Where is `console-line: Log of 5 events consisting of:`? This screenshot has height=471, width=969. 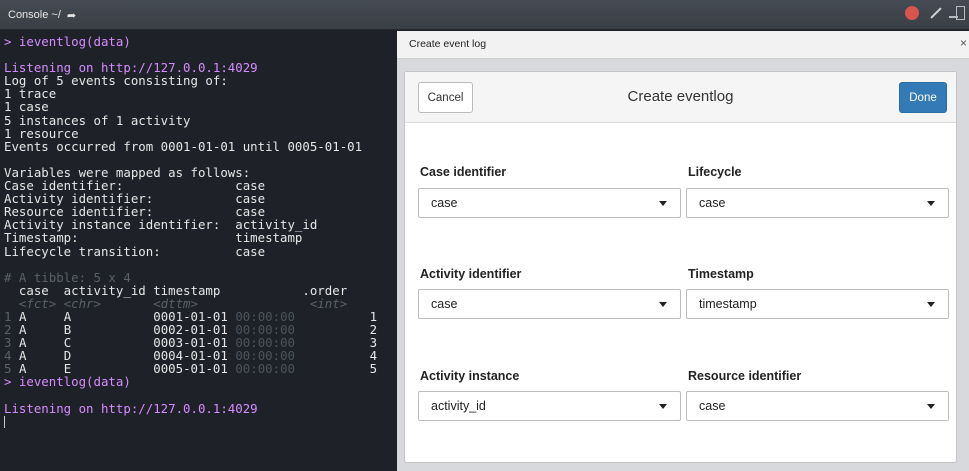 console-line: Log of 5 events consisting of: is located at coordinates (116, 81).